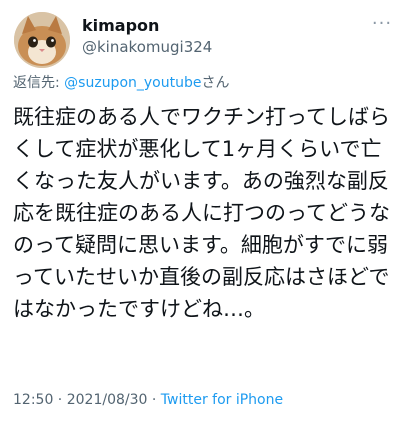  What do you see at coordinates (39, 83) in the screenshot?
I see `reply-prefix: 返信先:` at bounding box center [39, 83].